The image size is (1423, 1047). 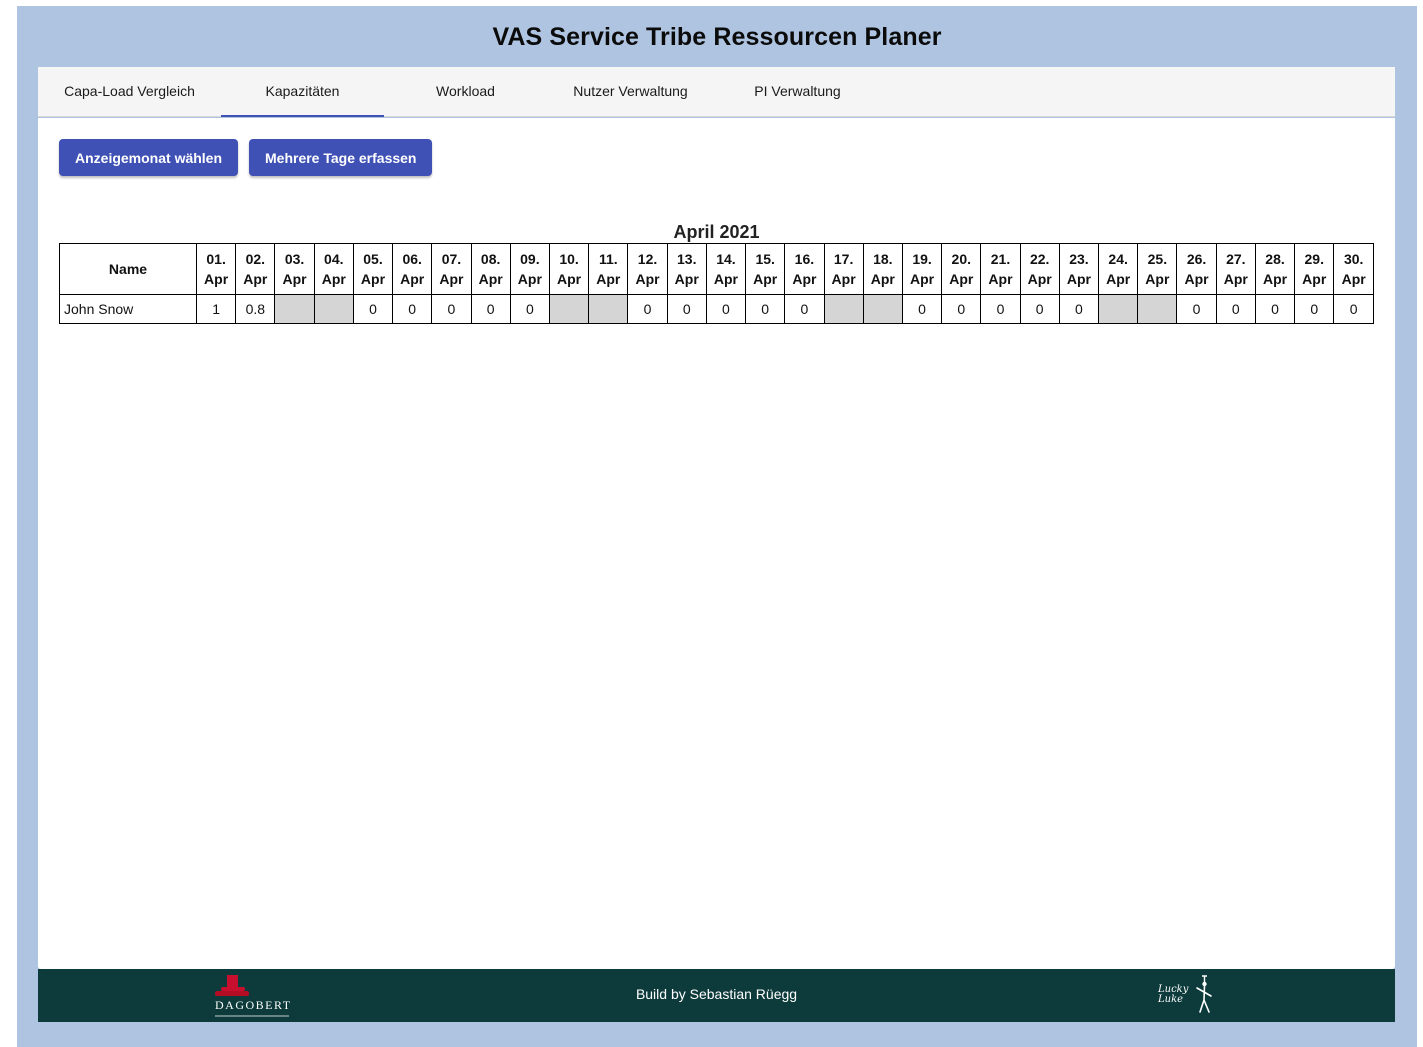 What do you see at coordinates (128, 269) in the screenshot?
I see `name-column-header: Name` at bounding box center [128, 269].